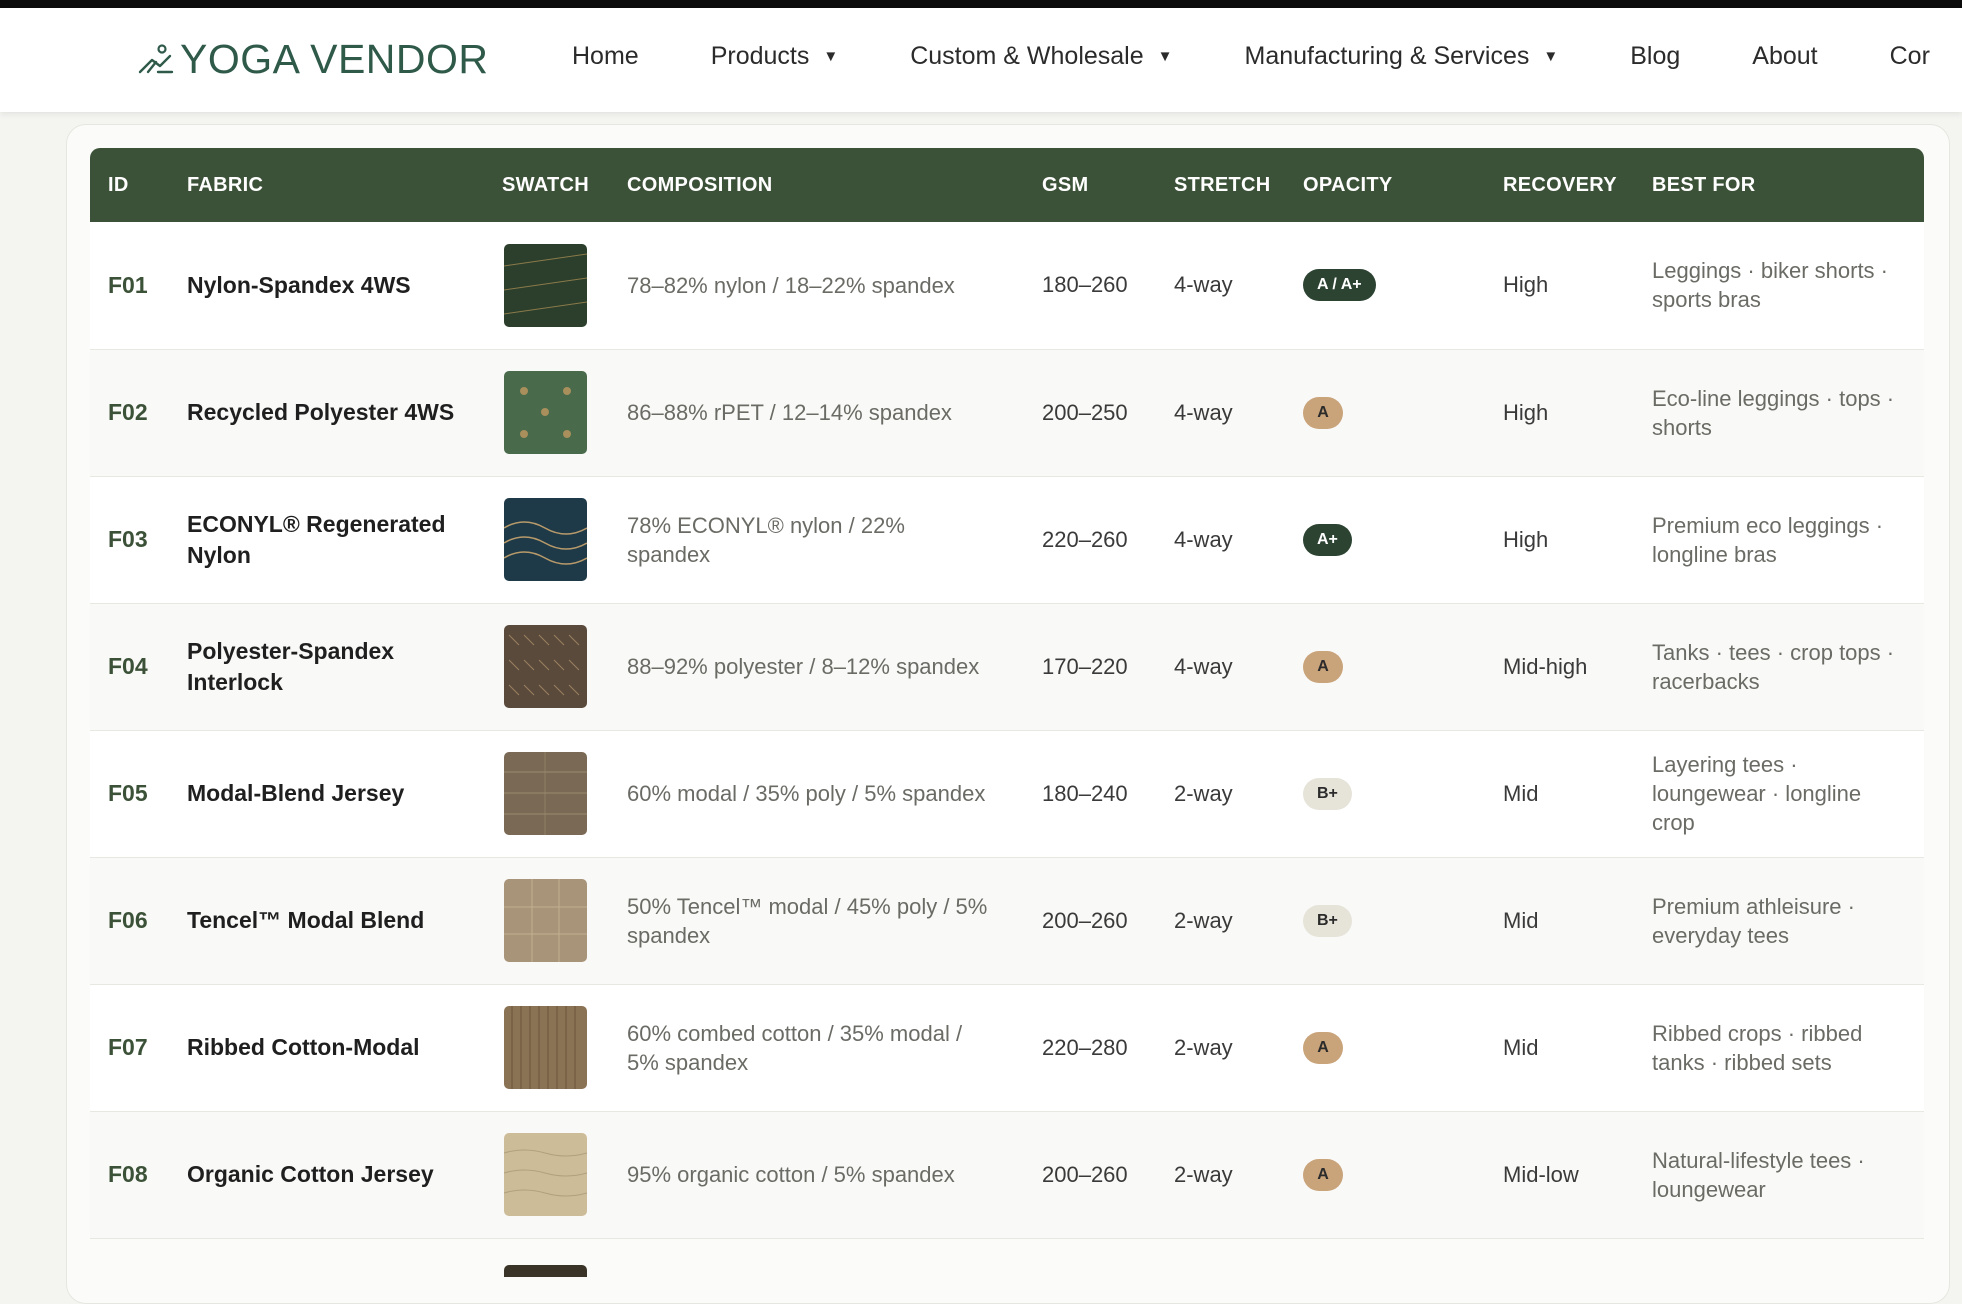 The image size is (1962, 1304). I want to click on opacity-badge: A / A+, so click(1339, 285).